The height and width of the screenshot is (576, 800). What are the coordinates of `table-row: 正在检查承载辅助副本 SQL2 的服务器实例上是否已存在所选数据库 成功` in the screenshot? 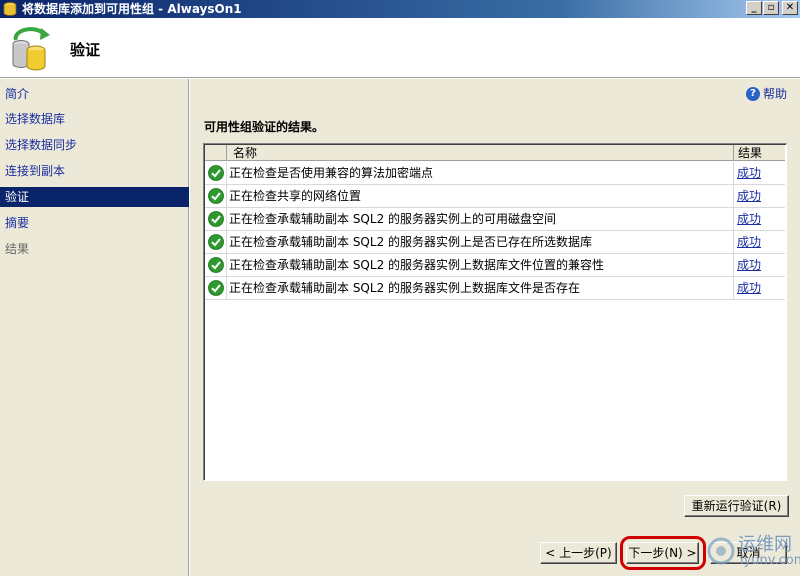 It's located at (495, 242).